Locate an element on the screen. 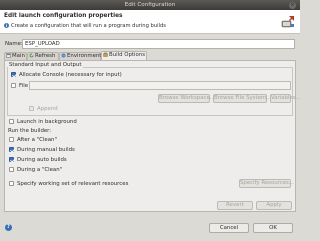  apply-button: Apply is located at coordinates (274, 205).